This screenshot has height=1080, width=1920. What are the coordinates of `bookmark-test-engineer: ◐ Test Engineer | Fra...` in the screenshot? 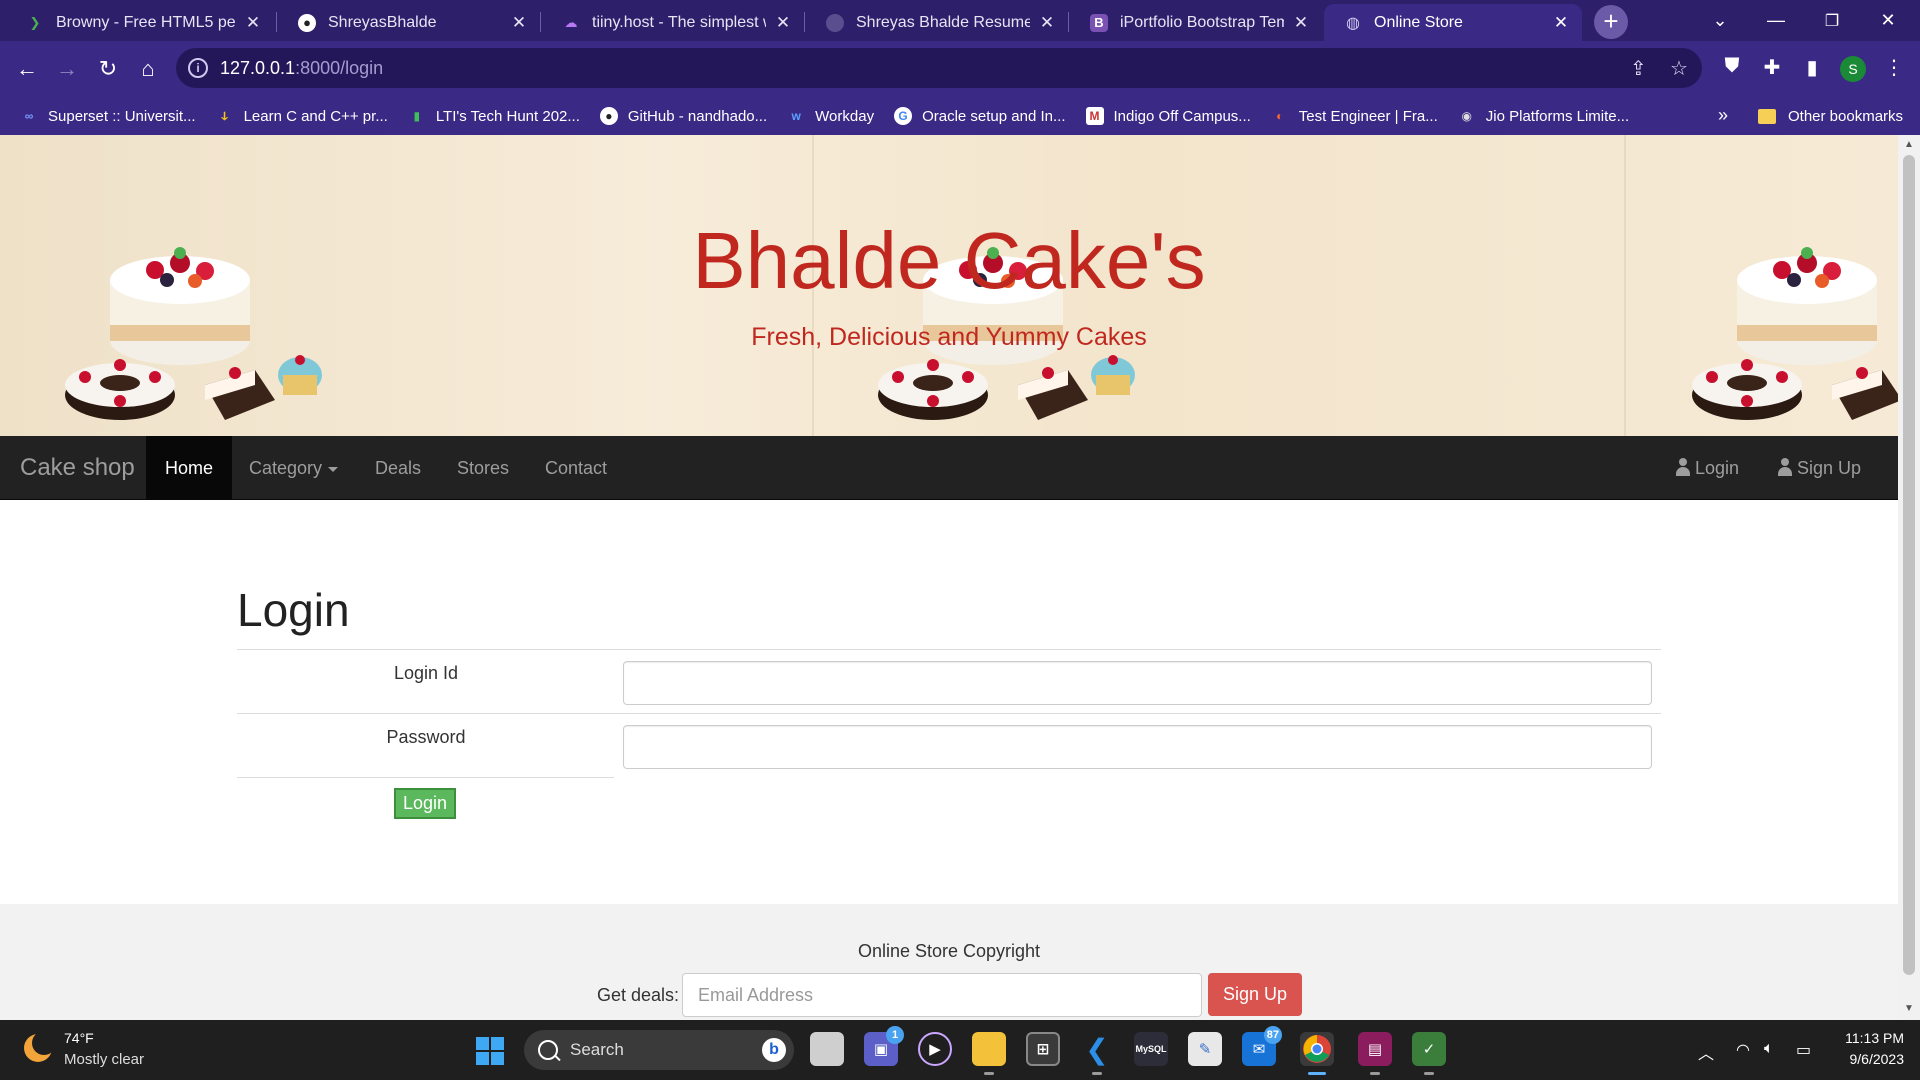 It's located at (1354, 116).